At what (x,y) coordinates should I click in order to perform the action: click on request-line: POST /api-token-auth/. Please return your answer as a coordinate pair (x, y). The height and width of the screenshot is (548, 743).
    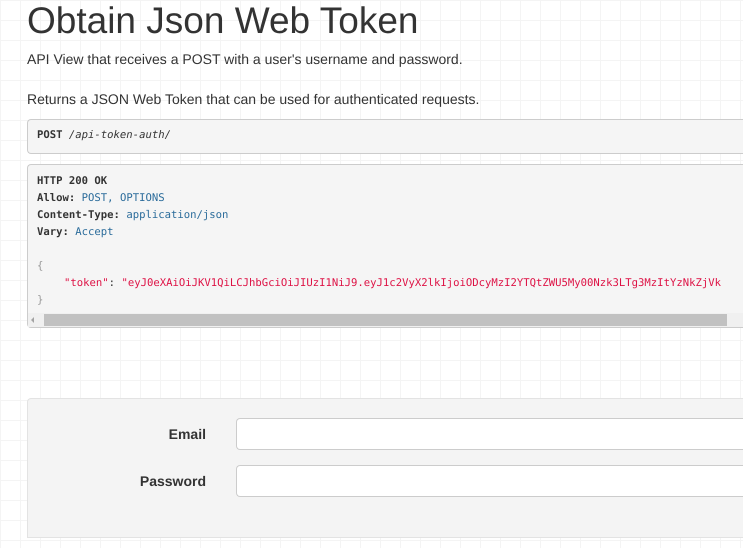
    Looking at the image, I should click on (104, 135).